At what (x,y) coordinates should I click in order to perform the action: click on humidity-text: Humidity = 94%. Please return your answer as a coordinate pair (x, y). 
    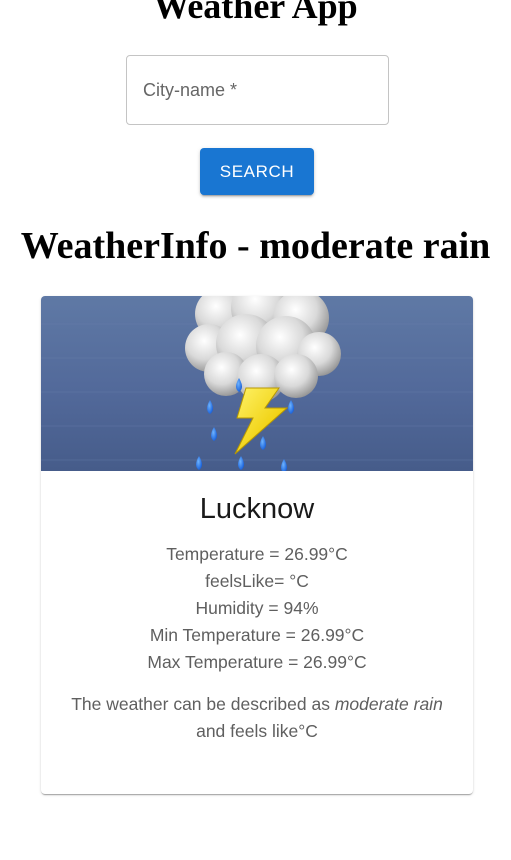
    Looking at the image, I should click on (257, 608).